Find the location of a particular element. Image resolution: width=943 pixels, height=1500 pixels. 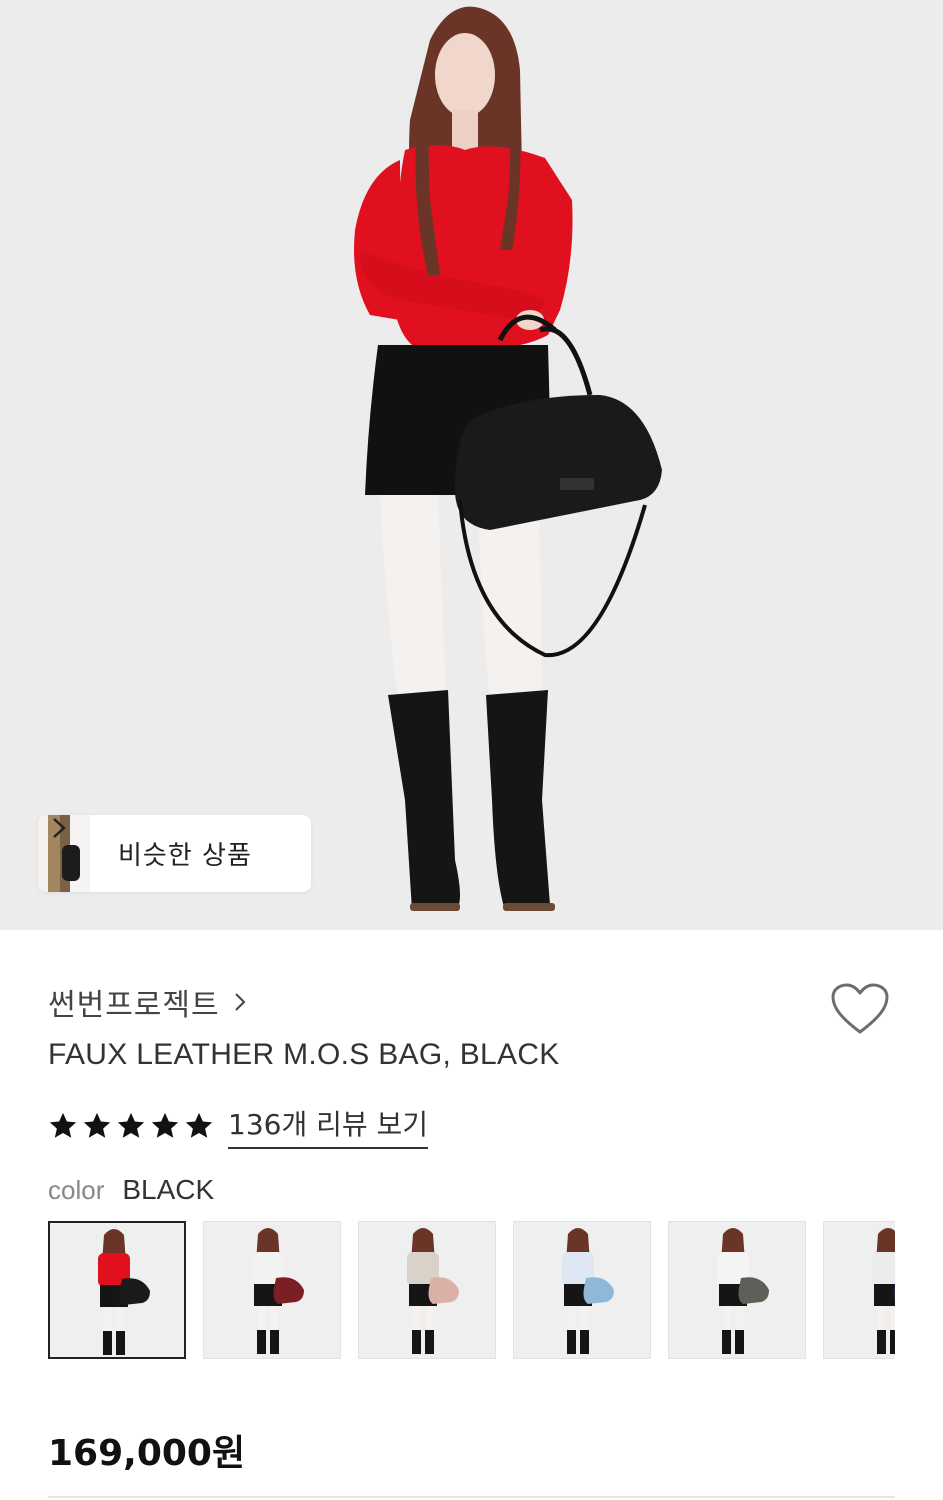

similar-products-label: 비슷한 상품 is located at coordinates (185, 856).